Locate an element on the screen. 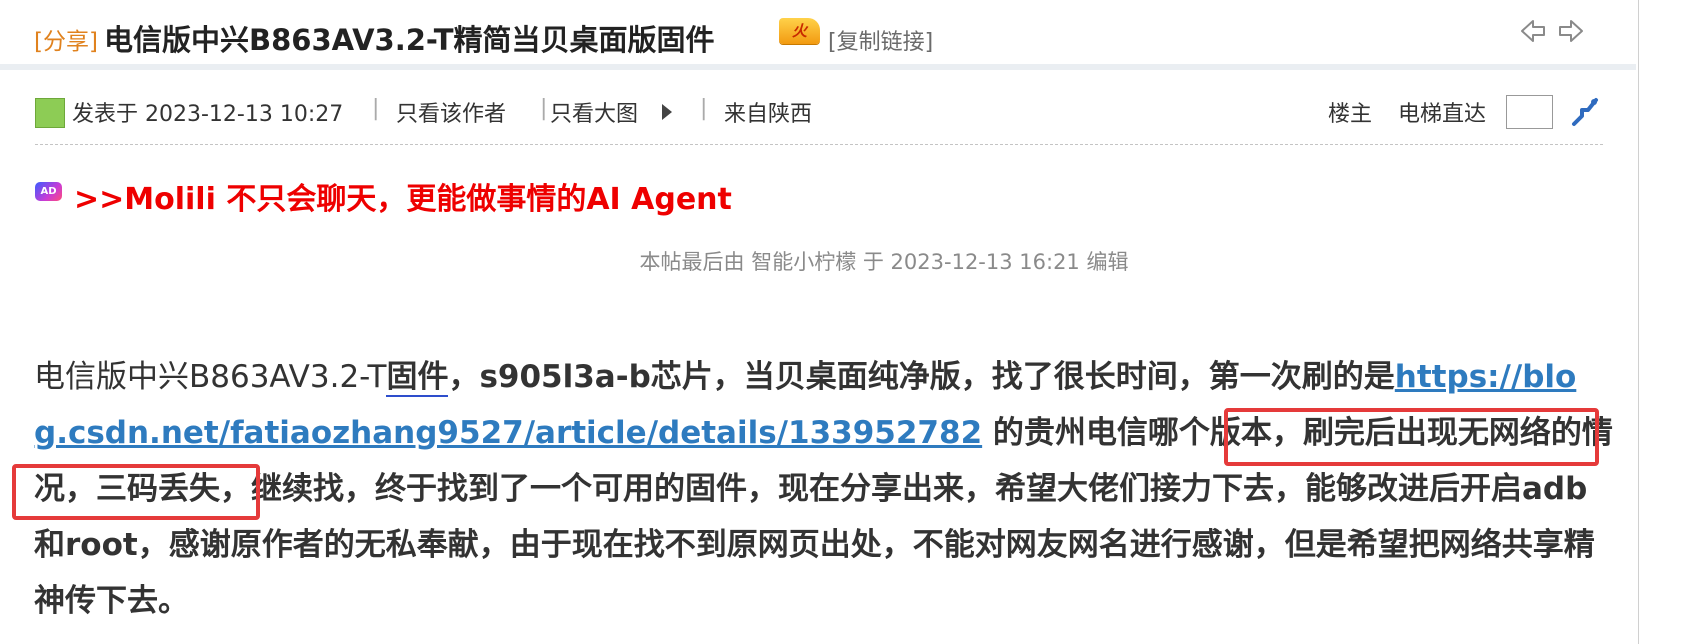  play-icon is located at coordinates (667, 112).